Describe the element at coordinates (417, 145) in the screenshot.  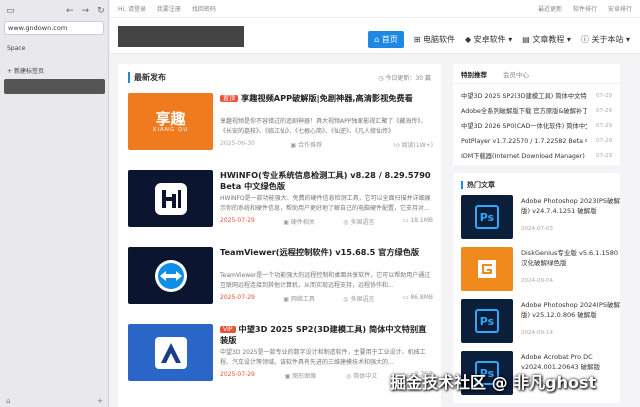
I see `post-views-label: 阅读(1W+)` at that location.